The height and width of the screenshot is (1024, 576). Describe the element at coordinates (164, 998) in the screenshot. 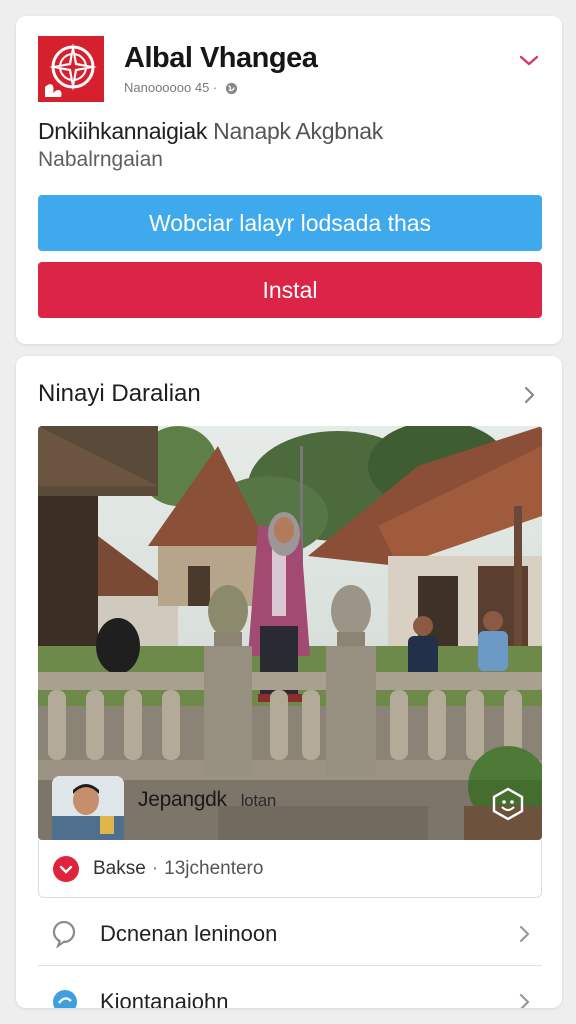

I see `list-item-label: Kiontanaiohn` at that location.